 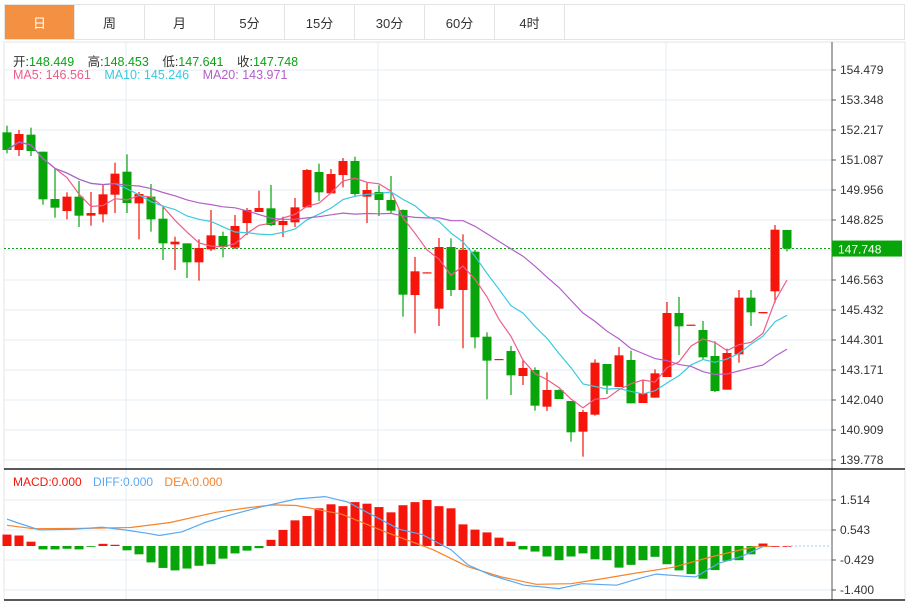 I want to click on price-tick-label: 151.087, so click(x=862, y=160).